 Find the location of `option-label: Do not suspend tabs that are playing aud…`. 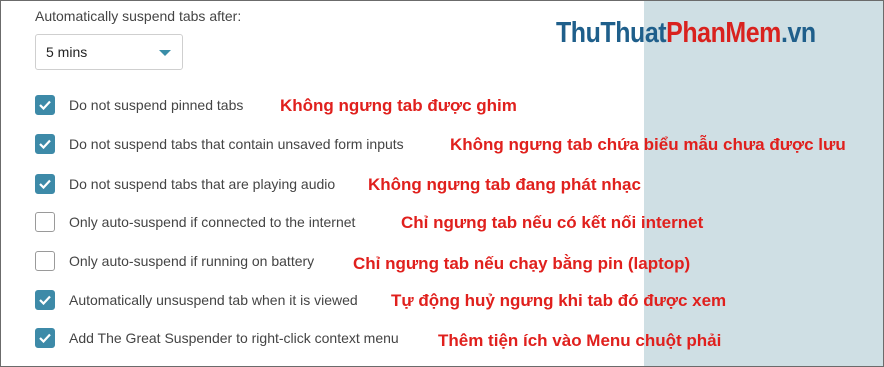

option-label: Do not suspend tabs that are playing aud… is located at coordinates (202, 184).